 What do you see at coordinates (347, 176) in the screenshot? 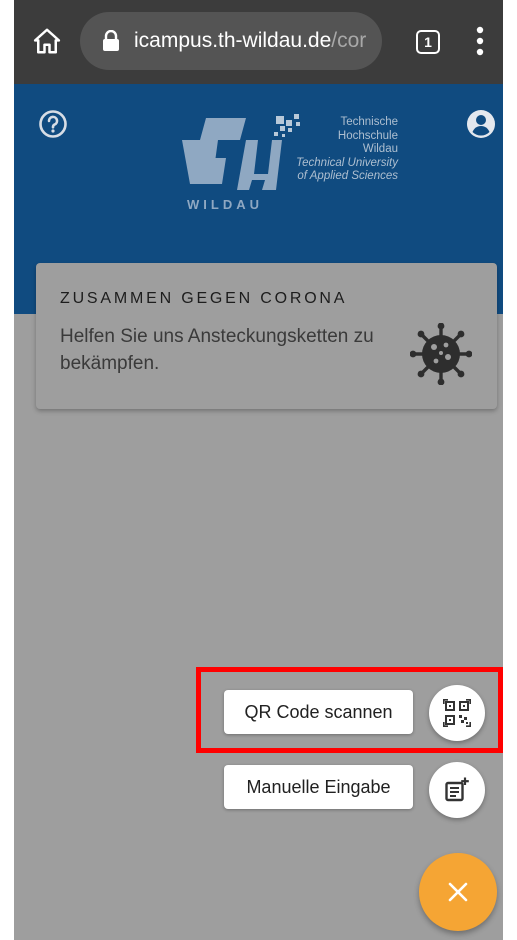
I see `logo-line: of Applied Sciences` at bounding box center [347, 176].